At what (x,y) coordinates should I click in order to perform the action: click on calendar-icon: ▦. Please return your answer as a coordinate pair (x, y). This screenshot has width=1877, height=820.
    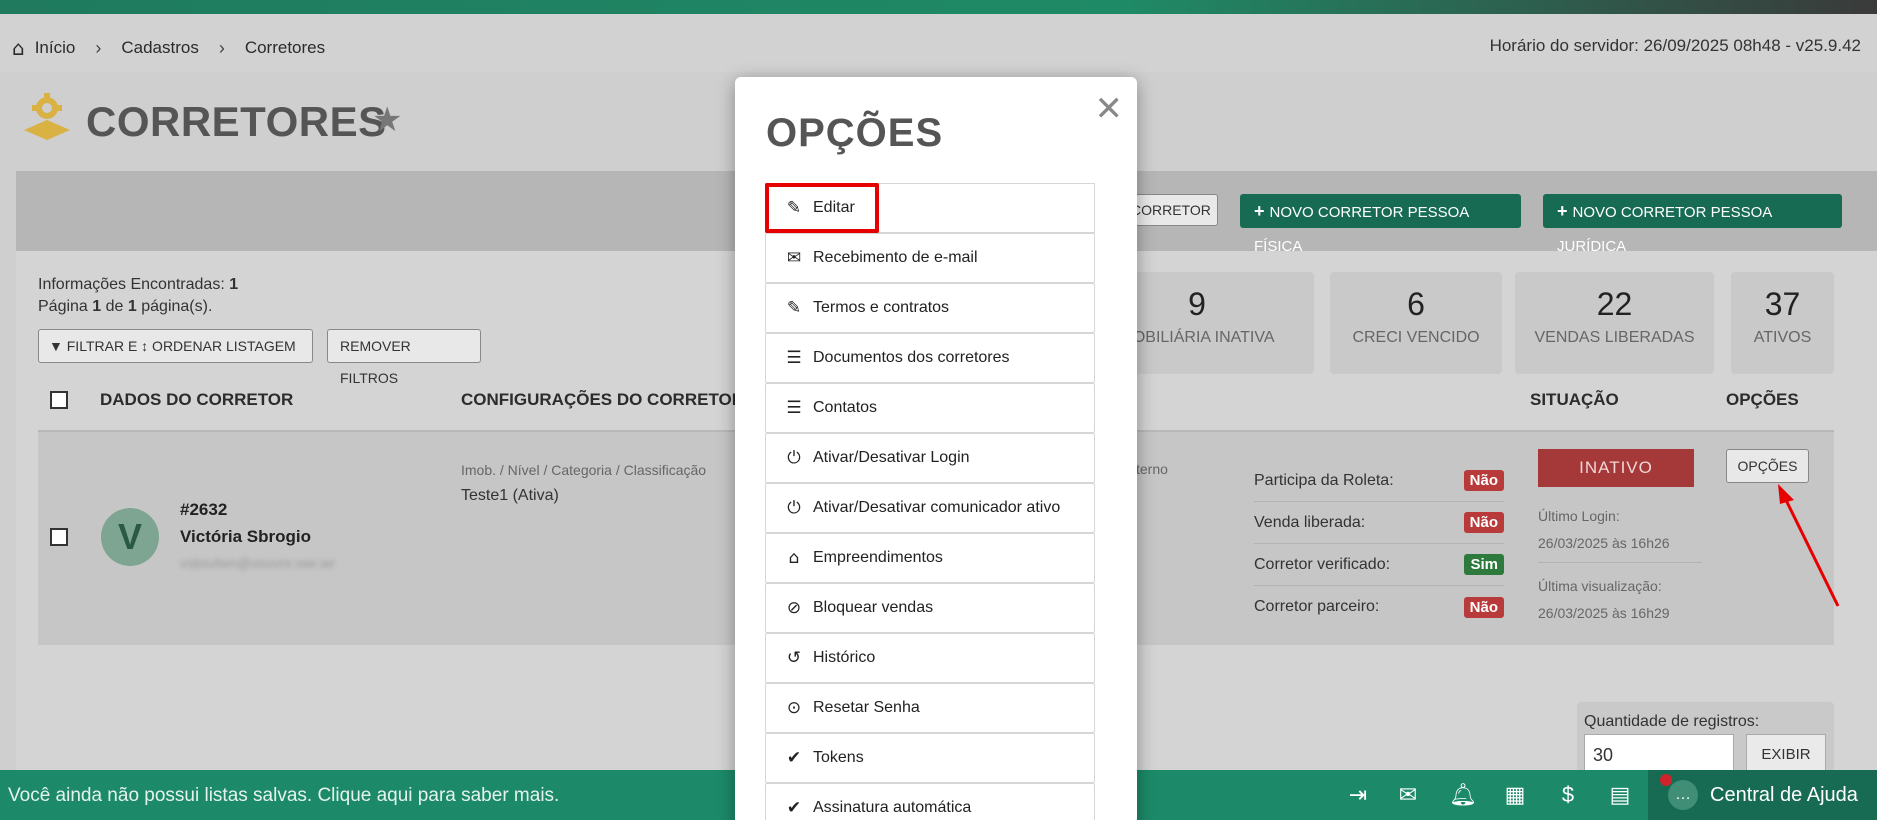
    Looking at the image, I should click on (1515, 795).